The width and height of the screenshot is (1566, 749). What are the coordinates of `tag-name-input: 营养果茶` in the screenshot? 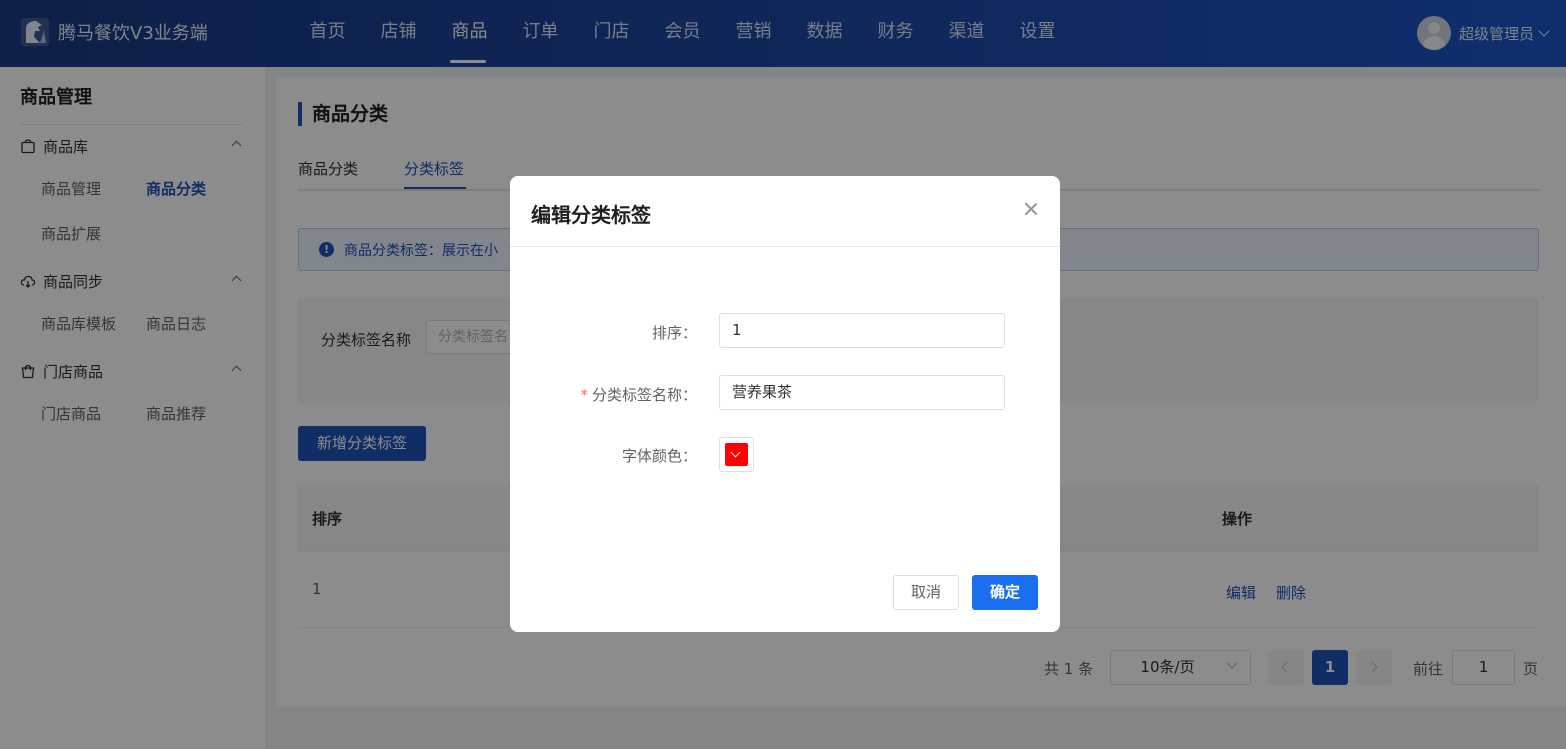 It's located at (862, 392).